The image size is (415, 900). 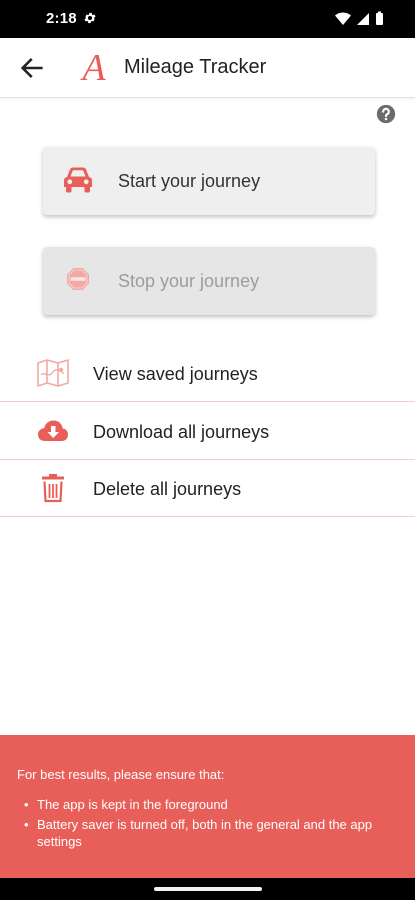 What do you see at coordinates (379, 19) in the screenshot?
I see `battery-icon` at bounding box center [379, 19].